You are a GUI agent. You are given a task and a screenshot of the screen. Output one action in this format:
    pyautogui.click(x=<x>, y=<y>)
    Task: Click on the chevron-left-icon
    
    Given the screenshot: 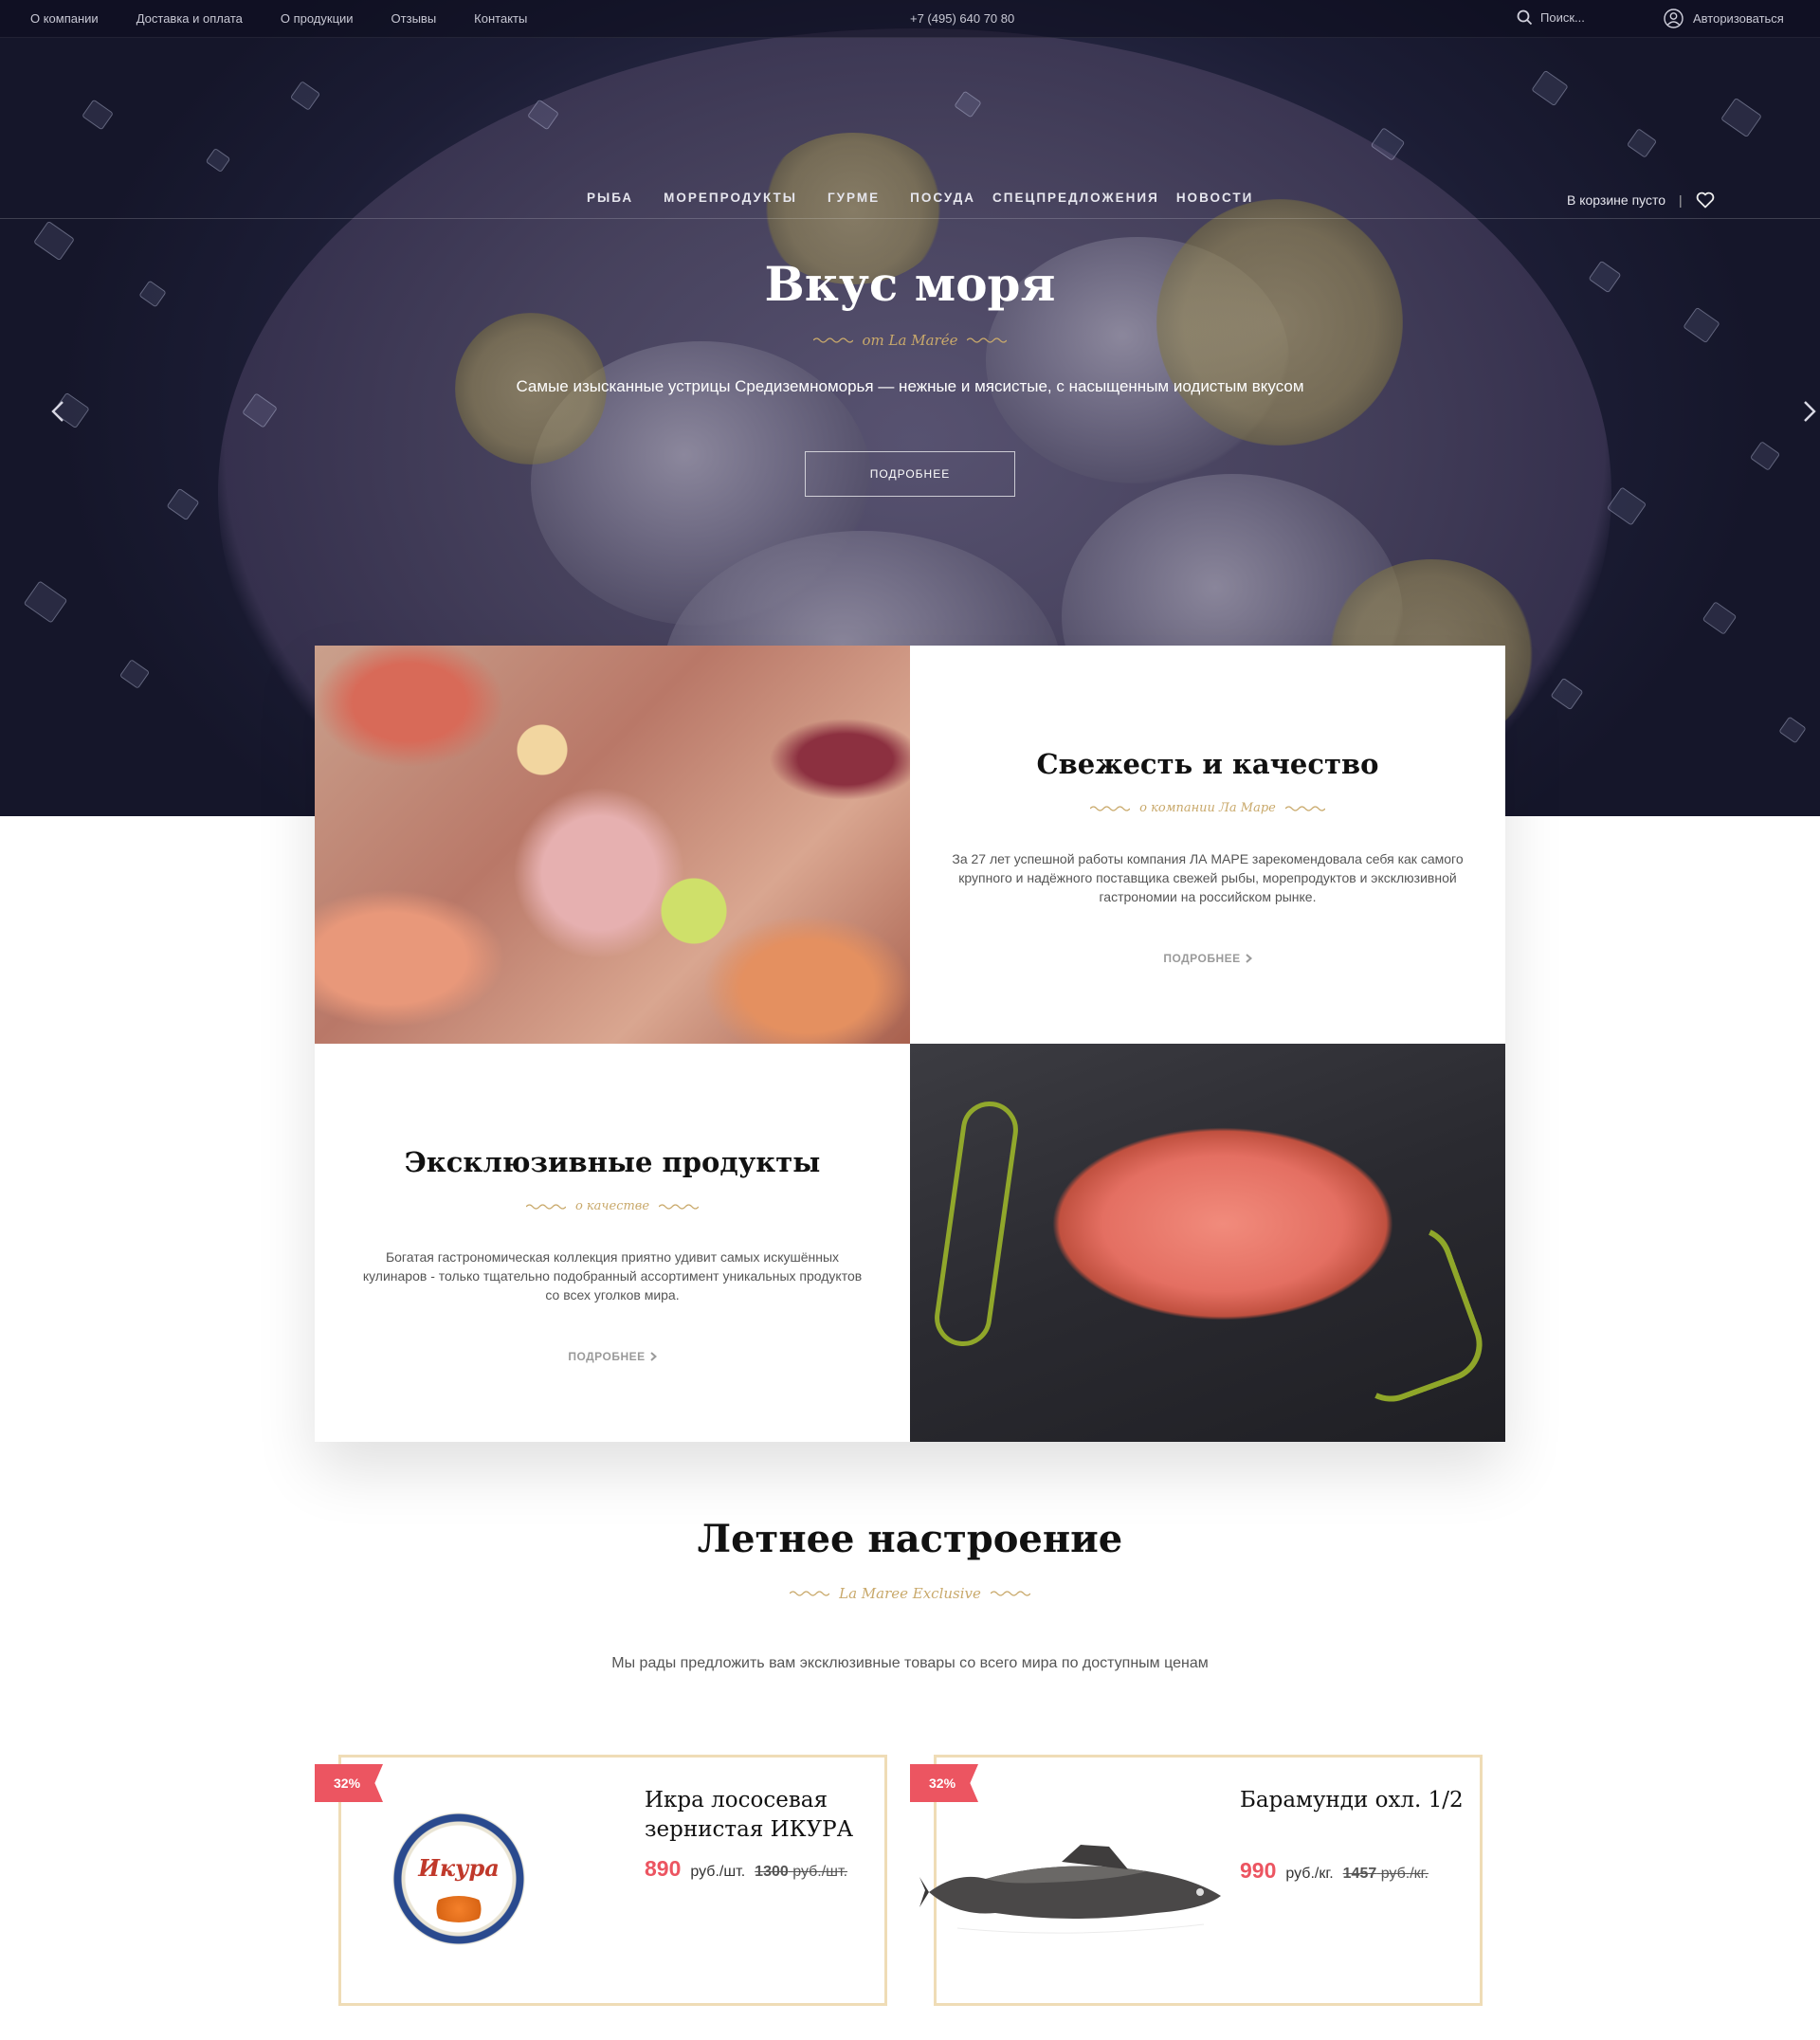 What is the action you would take?
    pyautogui.click(x=59, y=412)
    